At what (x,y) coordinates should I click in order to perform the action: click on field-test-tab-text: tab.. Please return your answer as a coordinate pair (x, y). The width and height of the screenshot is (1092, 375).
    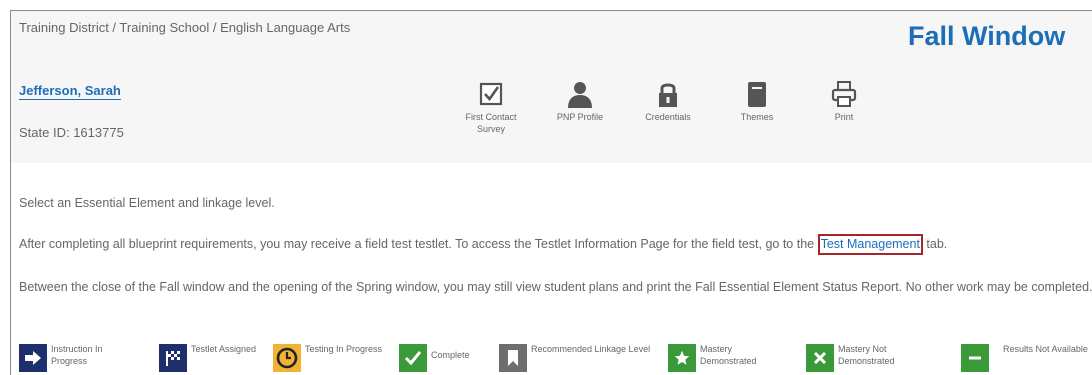
    Looking at the image, I should click on (935, 244).